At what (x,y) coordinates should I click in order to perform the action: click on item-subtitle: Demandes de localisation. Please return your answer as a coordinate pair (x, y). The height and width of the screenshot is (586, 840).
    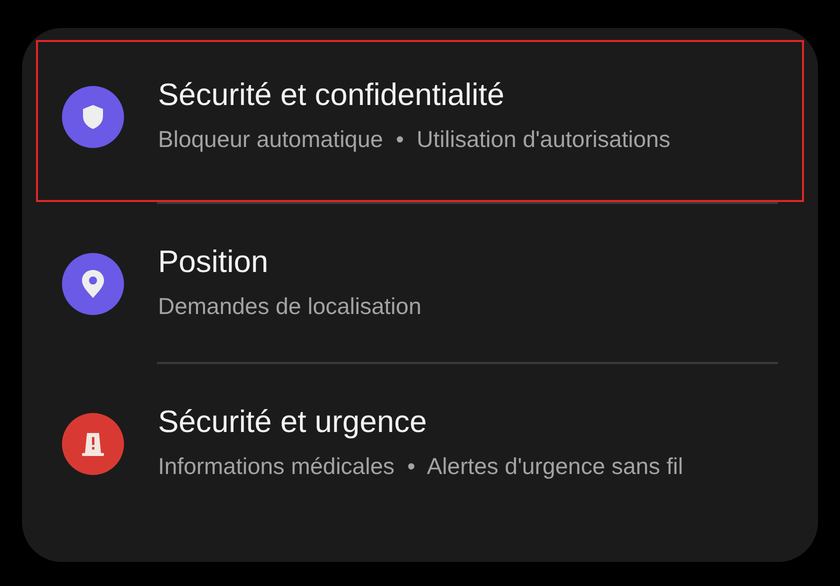
    Looking at the image, I should click on (290, 306).